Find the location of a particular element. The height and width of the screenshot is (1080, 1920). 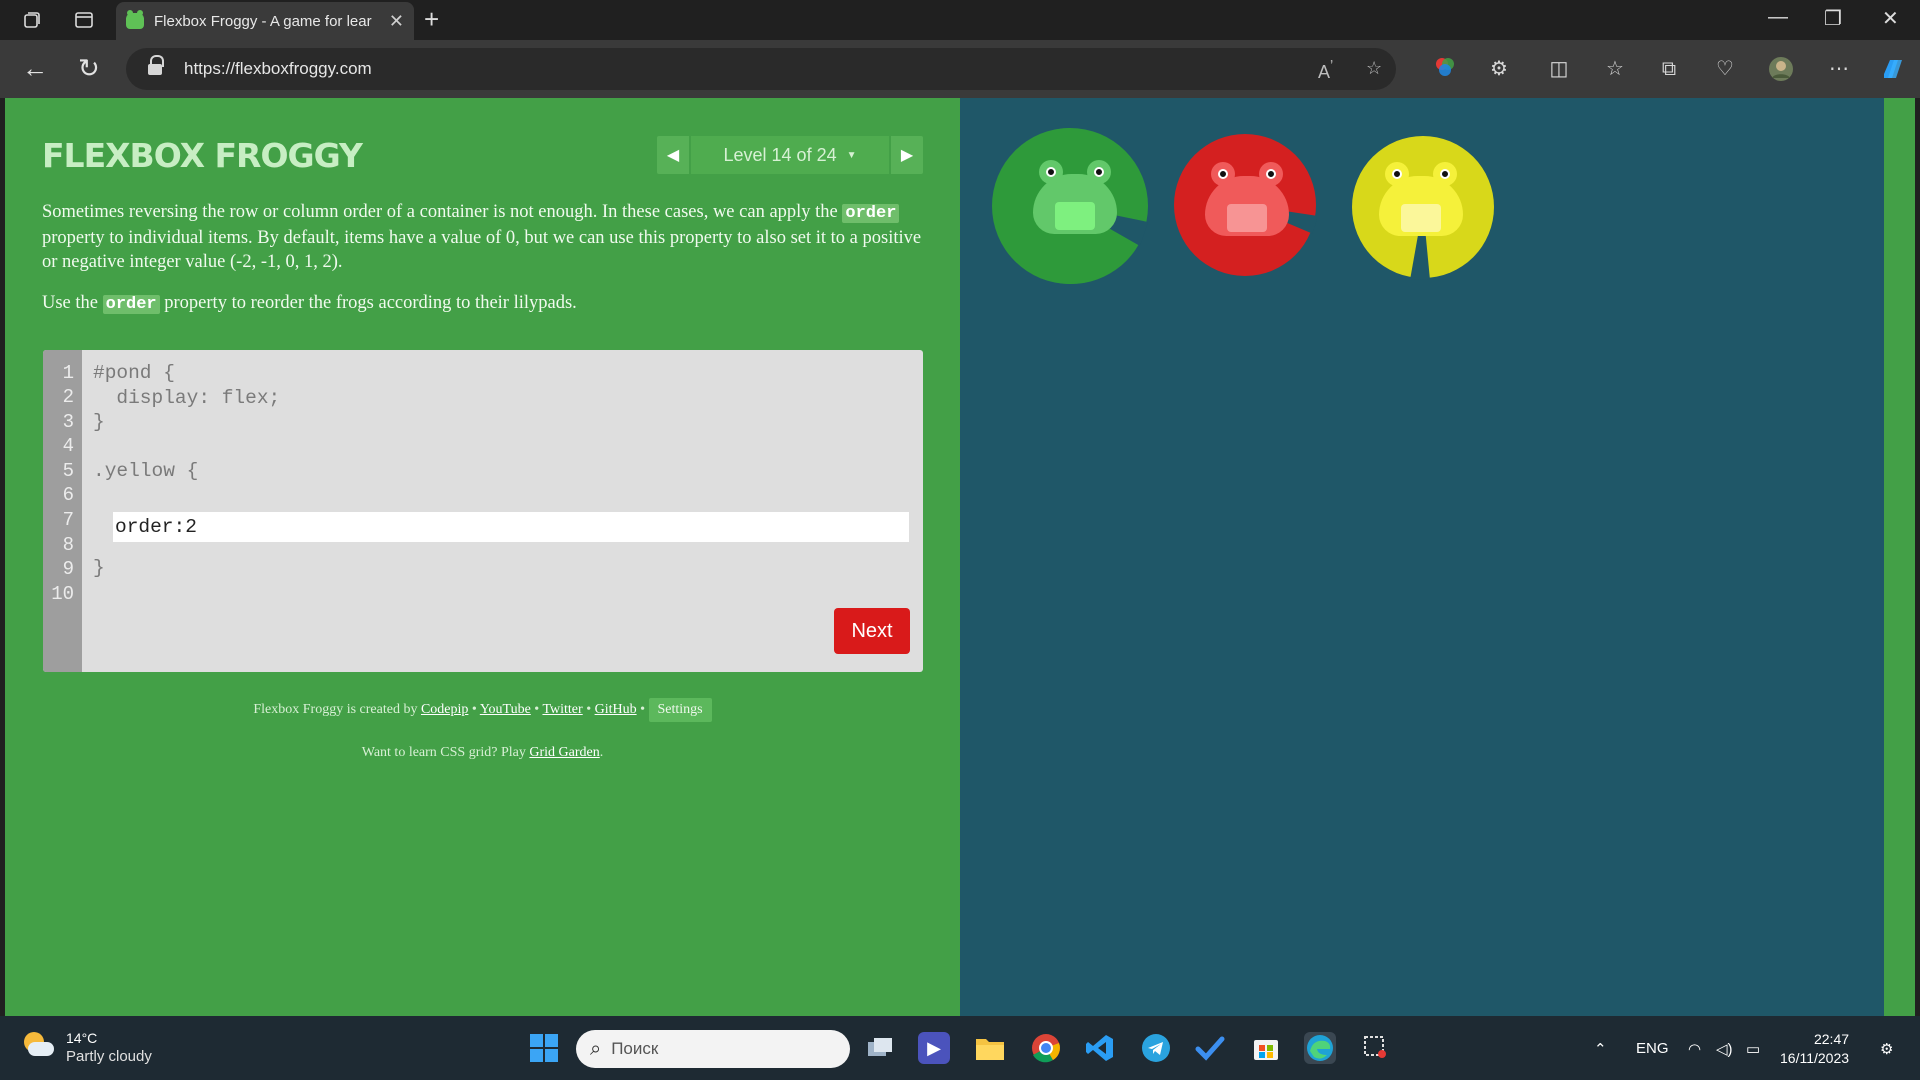

line-number: 9 is located at coordinates (68, 569).